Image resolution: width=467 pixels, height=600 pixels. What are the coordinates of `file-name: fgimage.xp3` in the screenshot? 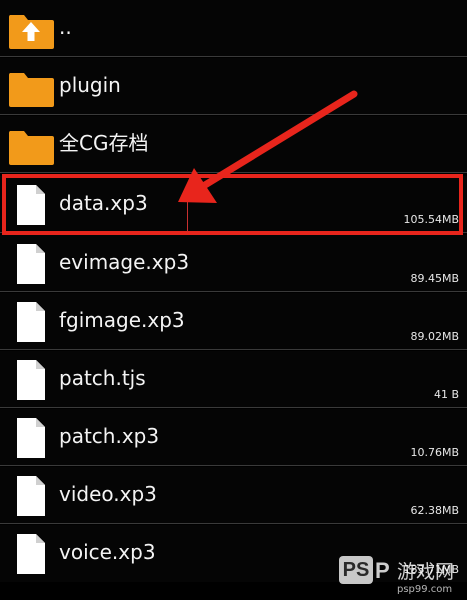 It's located at (122, 320).